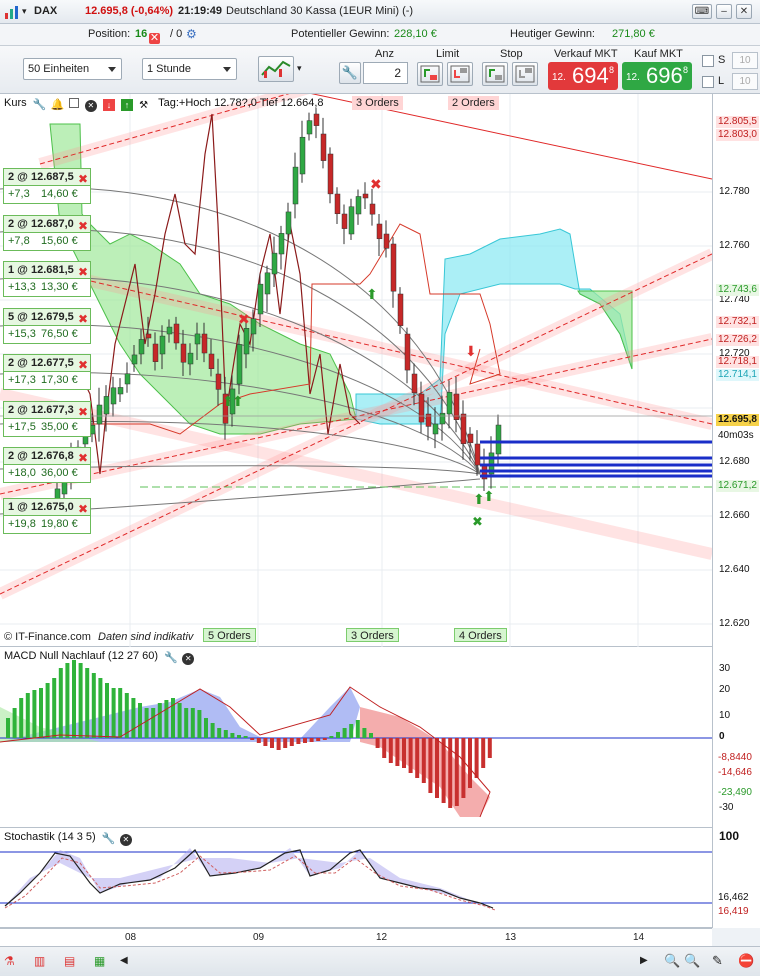 This screenshot has height=976, width=760. What do you see at coordinates (495, 74) in the screenshot?
I see `stop-buy-button` at bounding box center [495, 74].